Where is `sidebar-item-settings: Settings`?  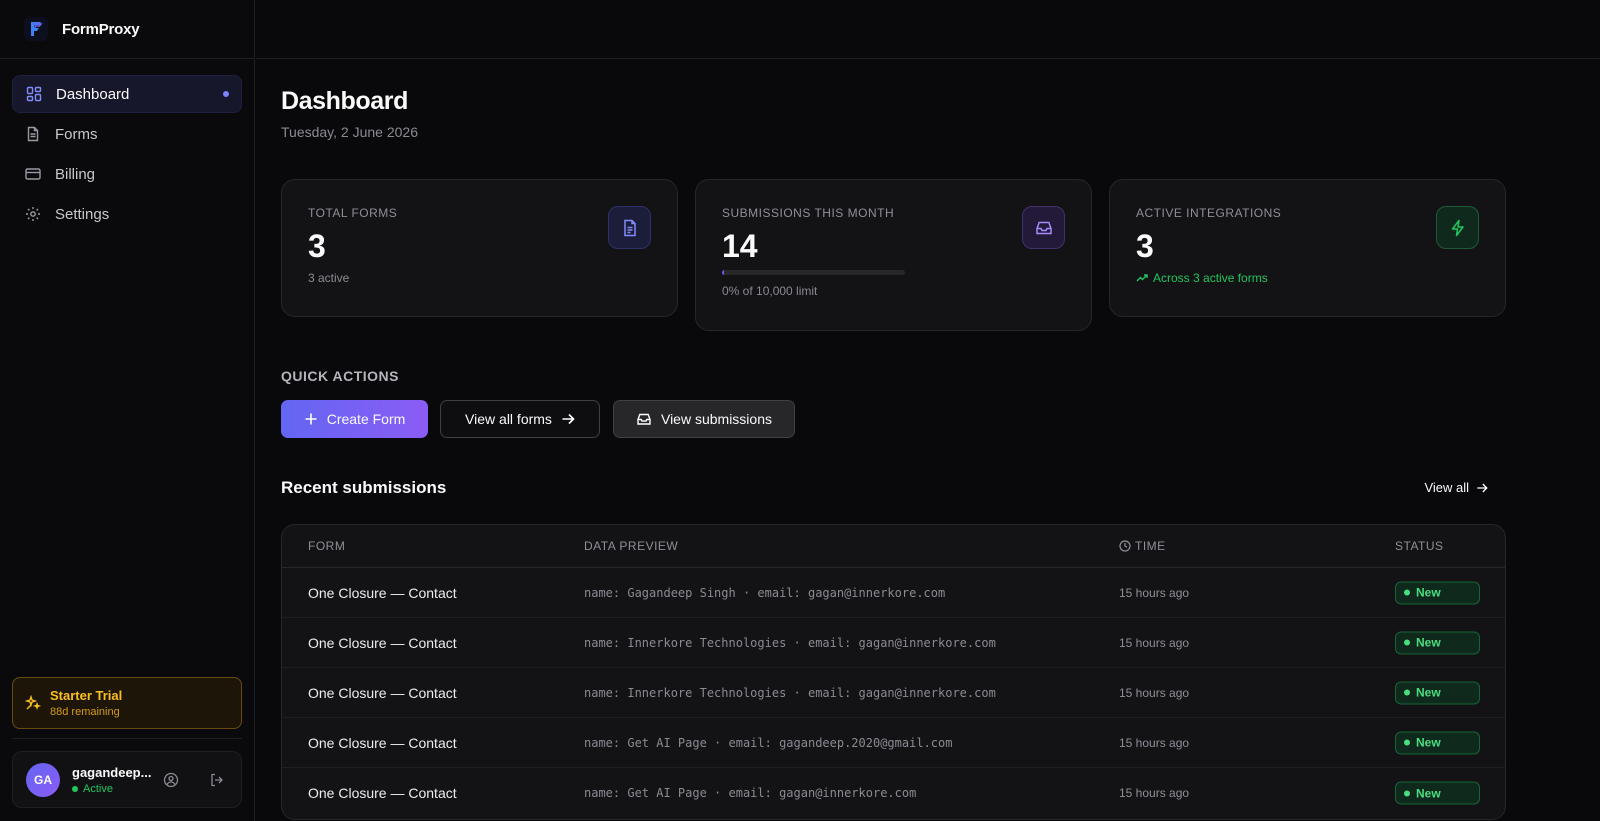 sidebar-item-settings: Settings is located at coordinates (127, 214).